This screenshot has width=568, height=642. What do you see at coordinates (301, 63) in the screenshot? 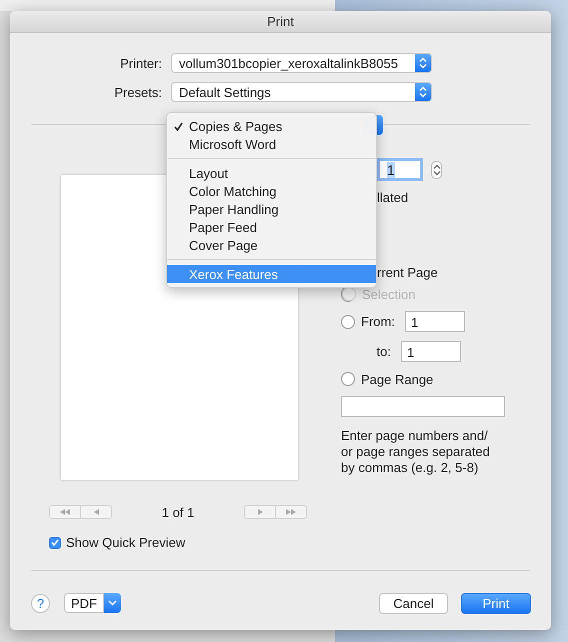
I see `printer-popup: vollum301bcopier_xeroxaltalinkB8055` at bounding box center [301, 63].